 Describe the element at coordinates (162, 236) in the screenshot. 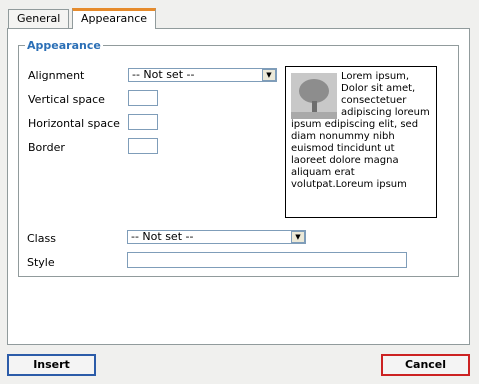

I see `class-value: -- Not set --` at that location.